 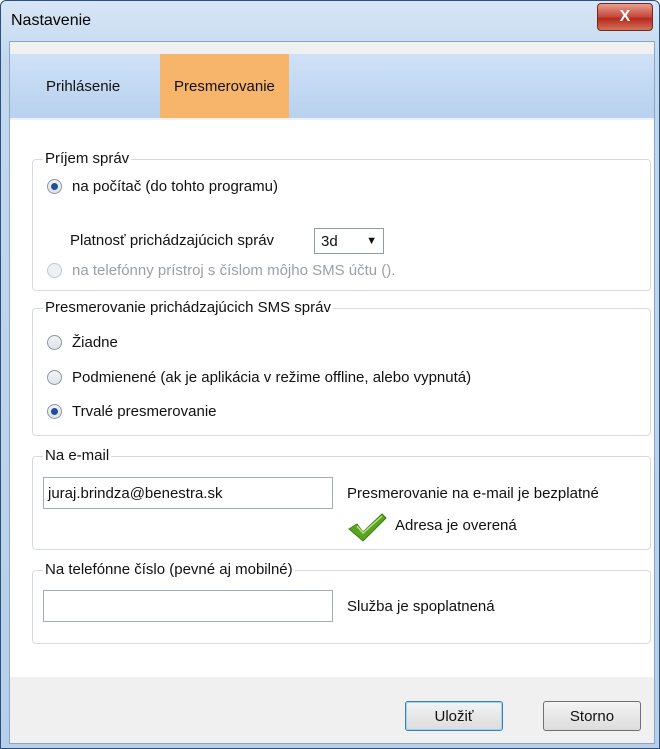 What do you see at coordinates (54, 377) in the screenshot?
I see `radio-conditional-indicator` at bounding box center [54, 377].